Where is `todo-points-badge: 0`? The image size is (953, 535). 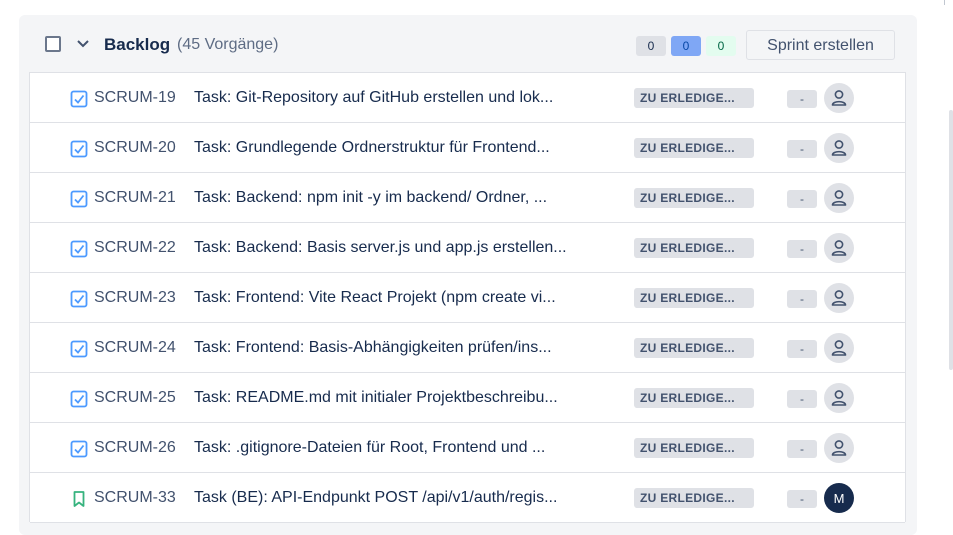 todo-points-badge: 0 is located at coordinates (651, 46).